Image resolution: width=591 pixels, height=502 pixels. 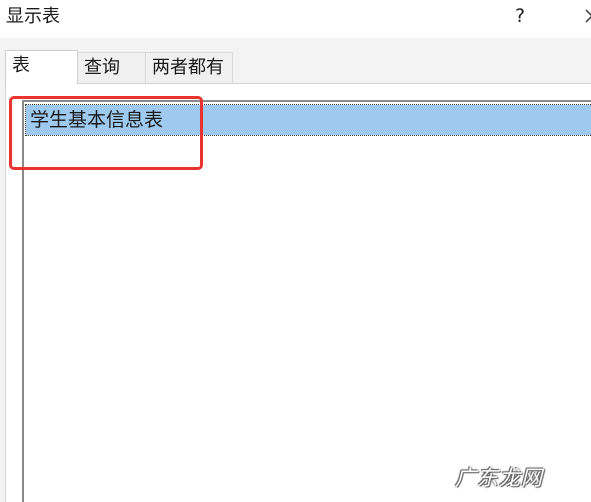 What do you see at coordinates (308, 120) in the screenshot?
I see `list-item-student-info-table: 学生基本信息表` at bounding box center [308, 120].